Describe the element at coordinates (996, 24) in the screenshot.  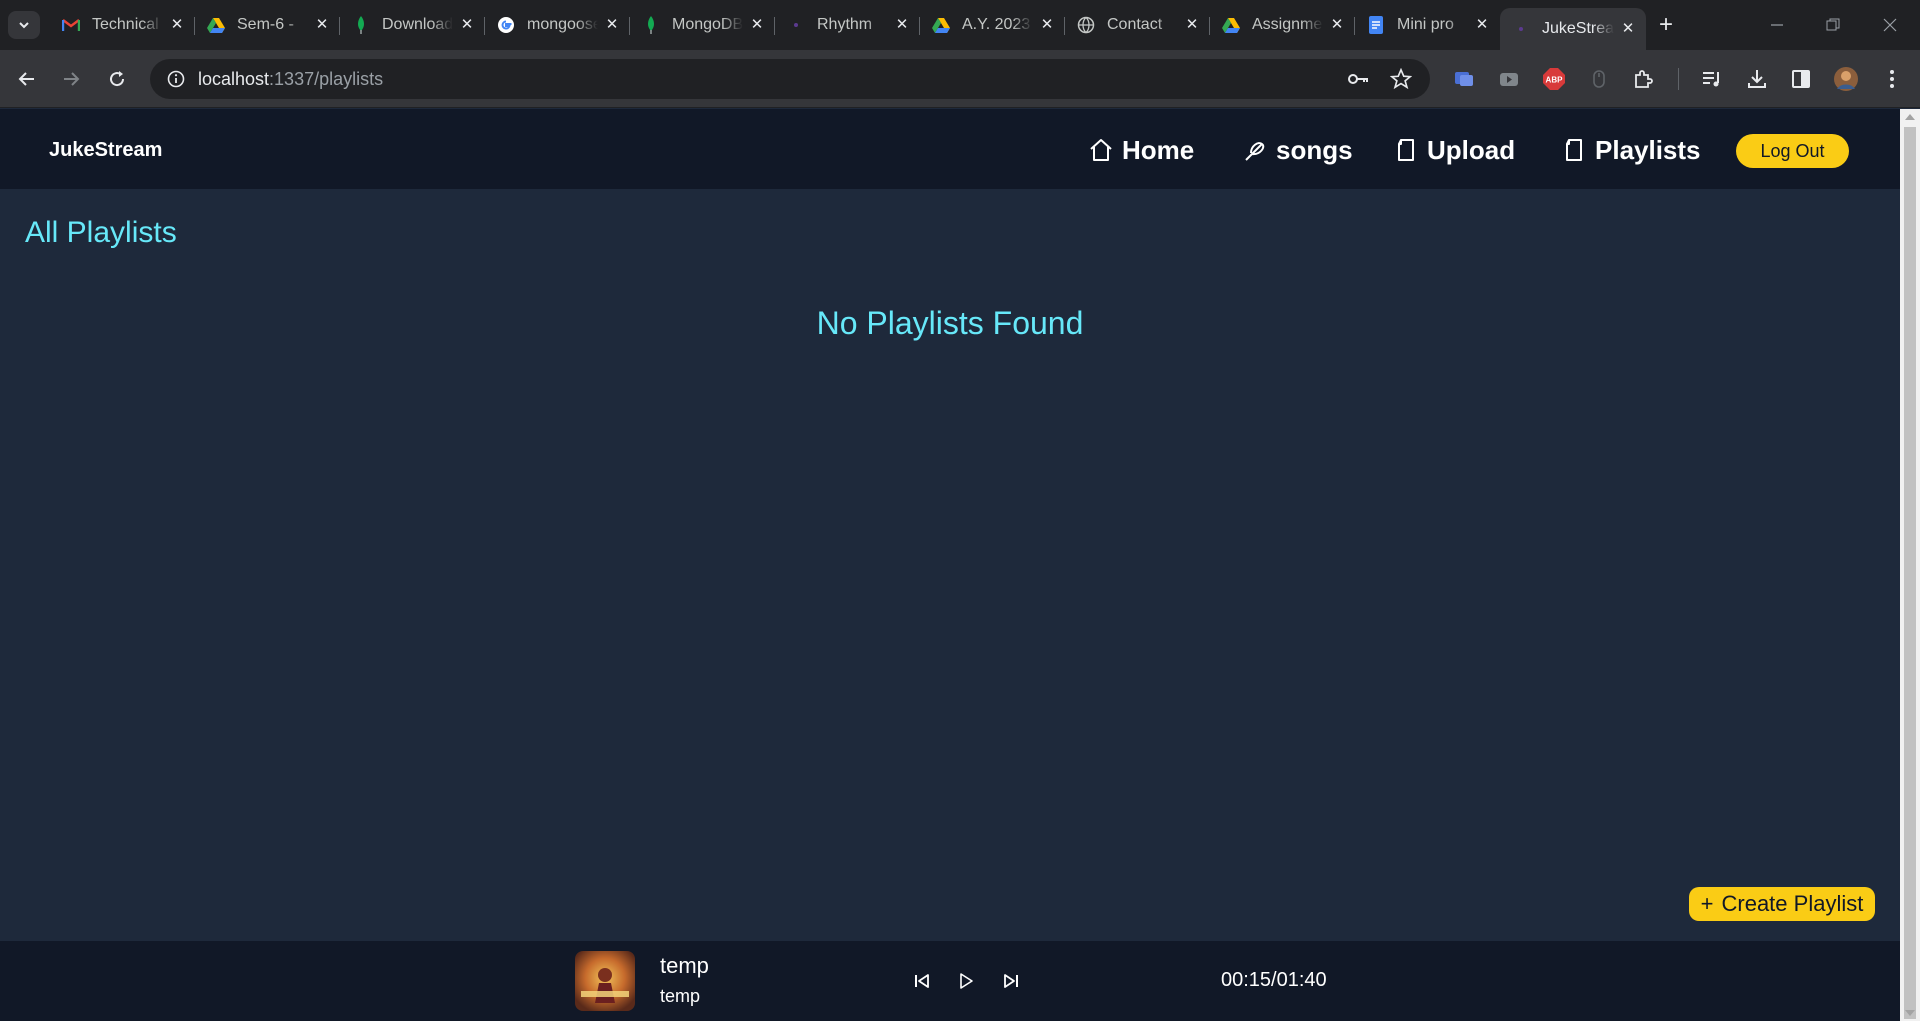
I see `tab-title: A.Y. 2023` at that location.